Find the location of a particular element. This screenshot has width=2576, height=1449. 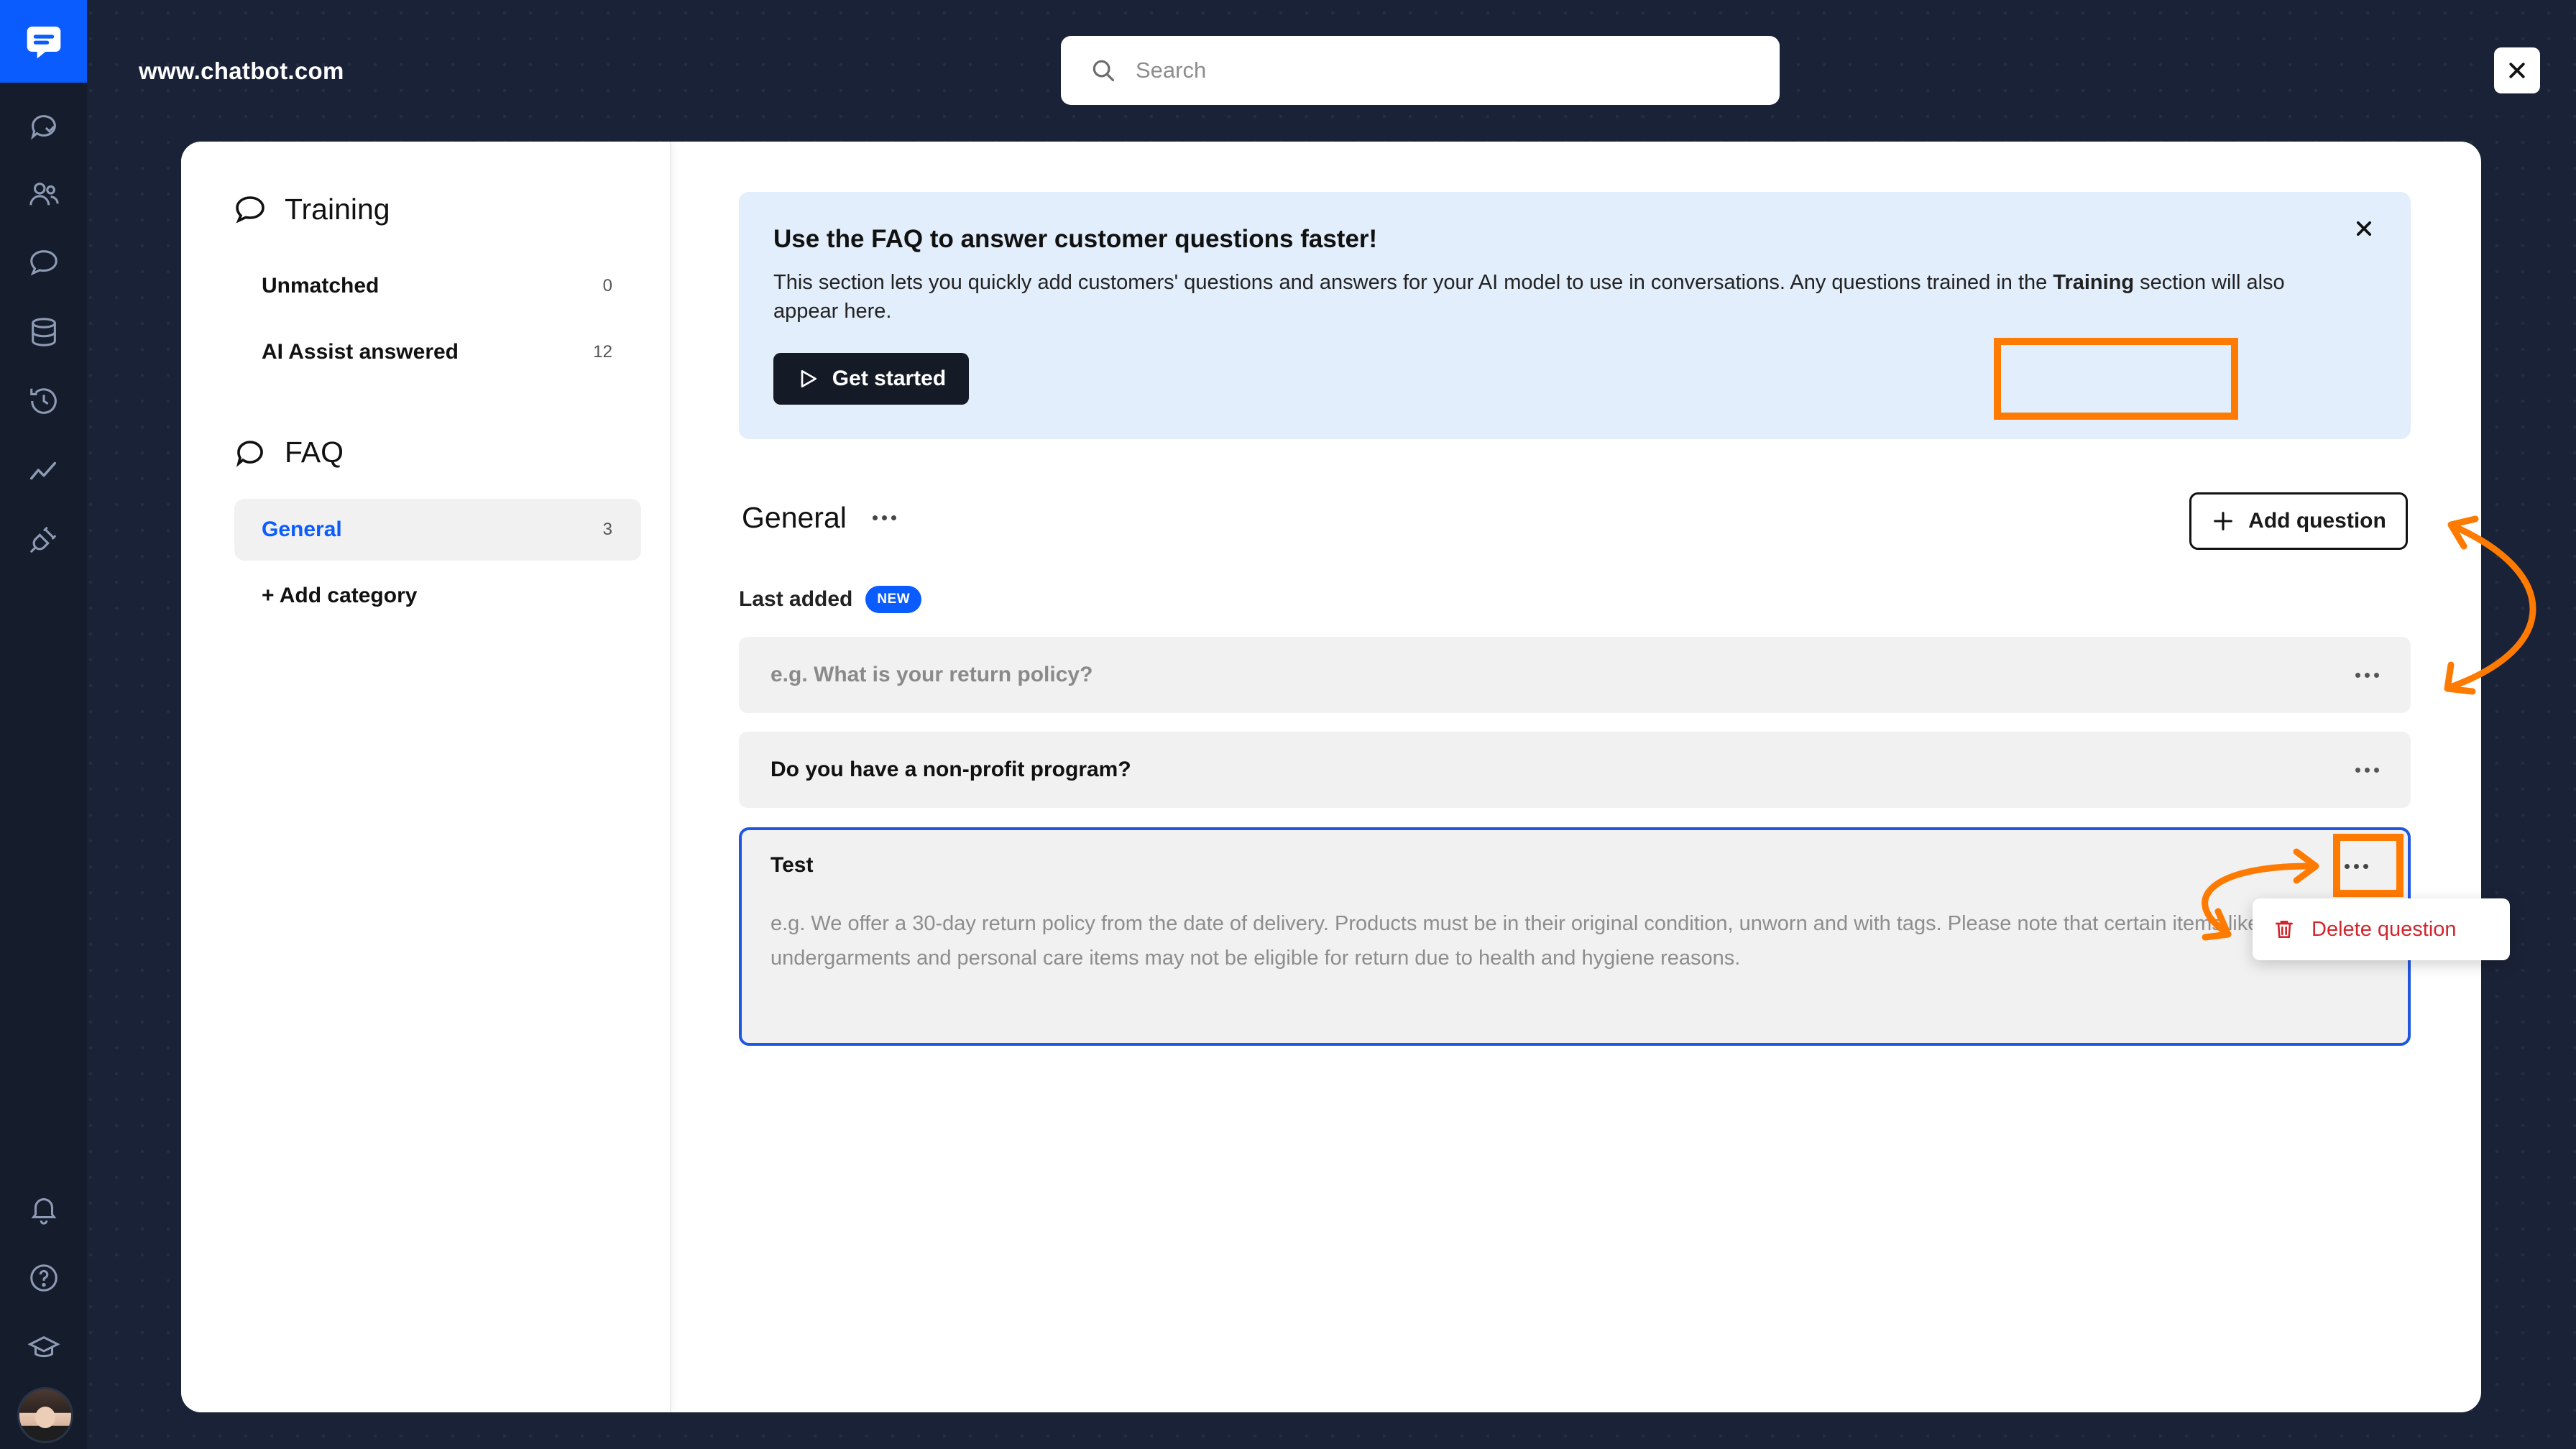

nav-customers is located at coordinates (43, 194).